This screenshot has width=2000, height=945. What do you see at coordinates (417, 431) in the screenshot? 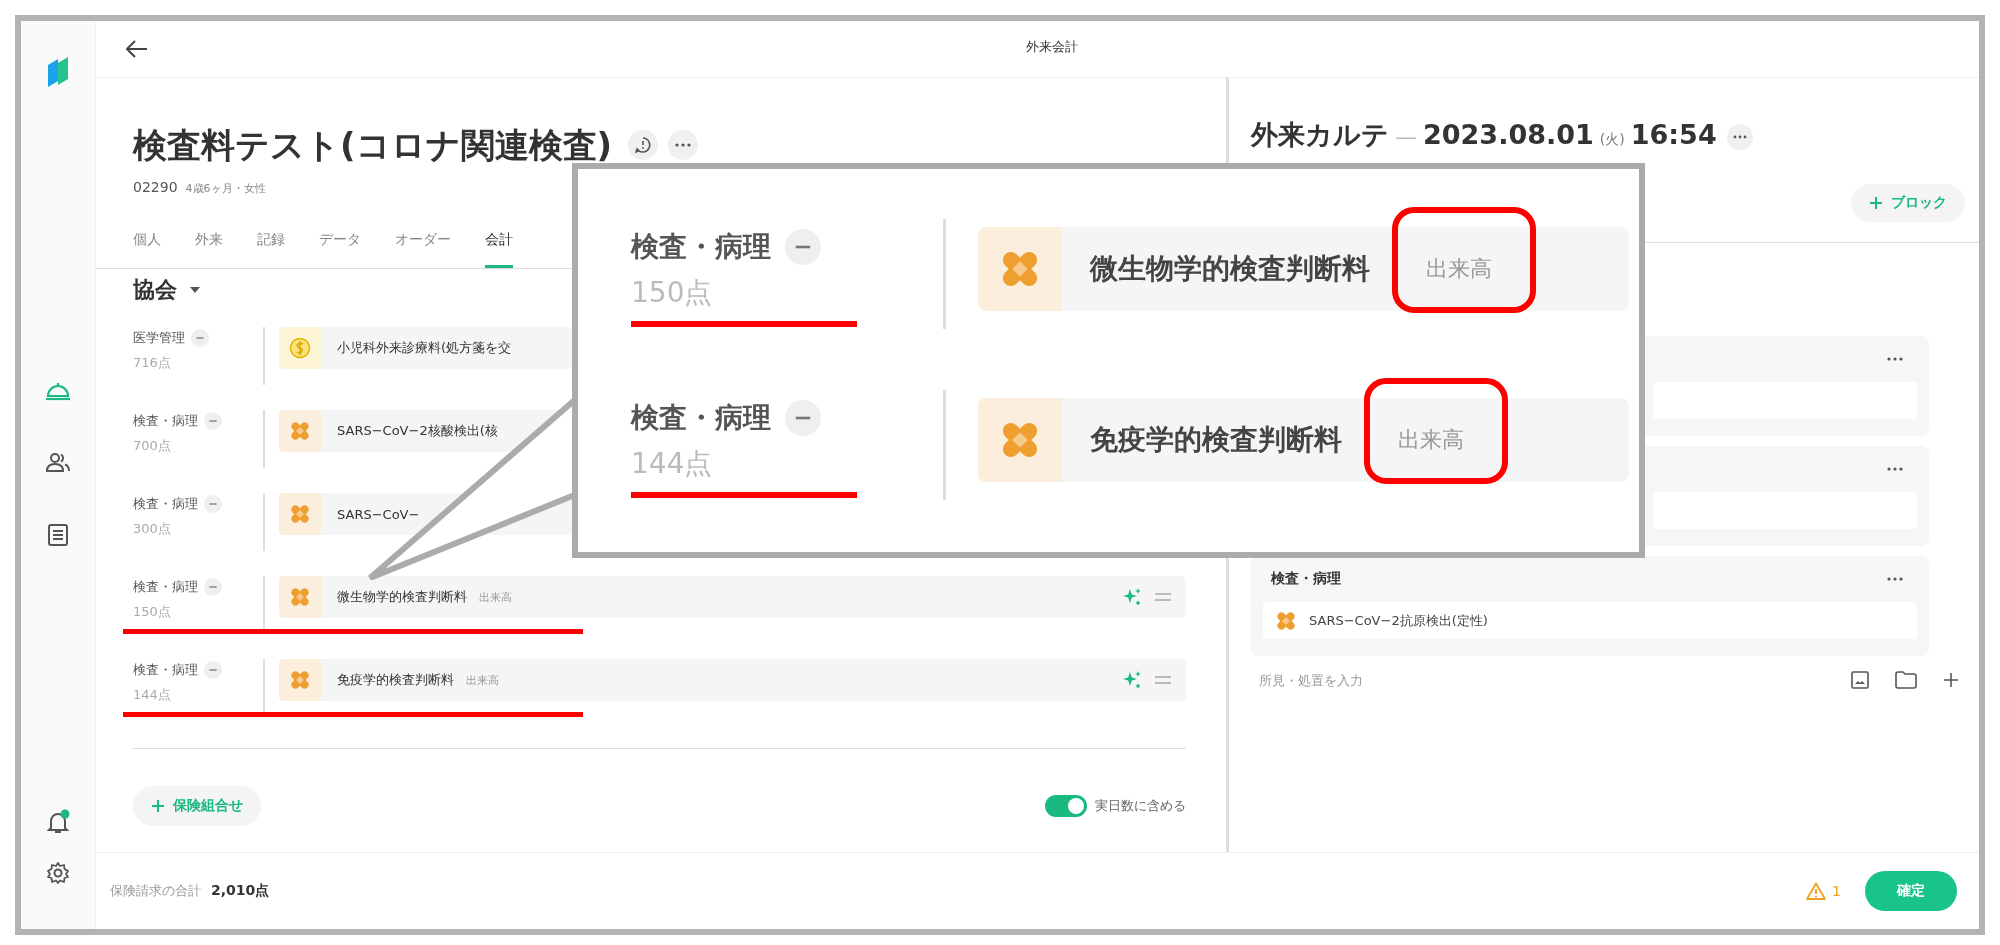
I see `item-name: SARS−CoV−2核酸検出(核` at bounding box center [417, 431].